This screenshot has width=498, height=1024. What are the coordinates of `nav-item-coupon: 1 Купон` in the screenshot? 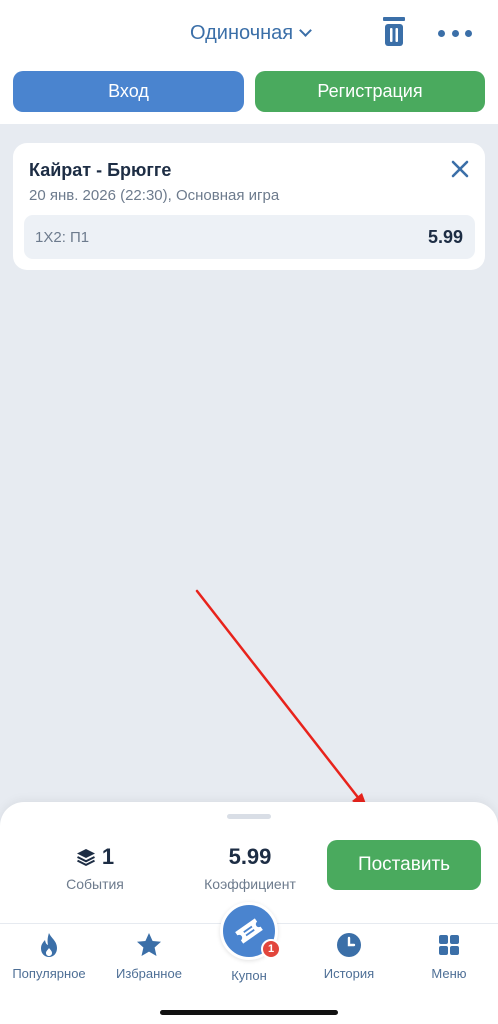 It's located at (249, 942).